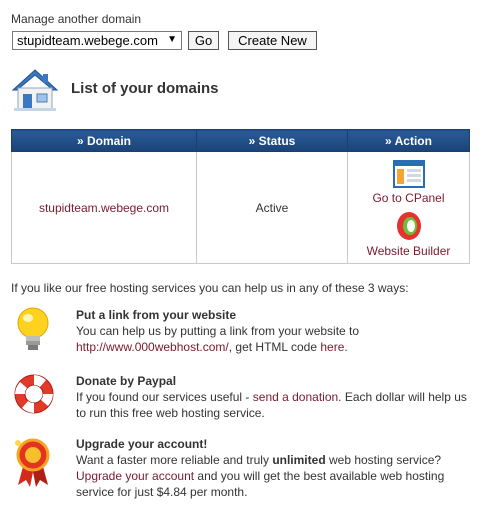 The image size is (484, 514). What do you see at coordinates (408, 251) in the screenshot?
I see `website-builder-link: Website Builder` at bounding box center [408, 251].